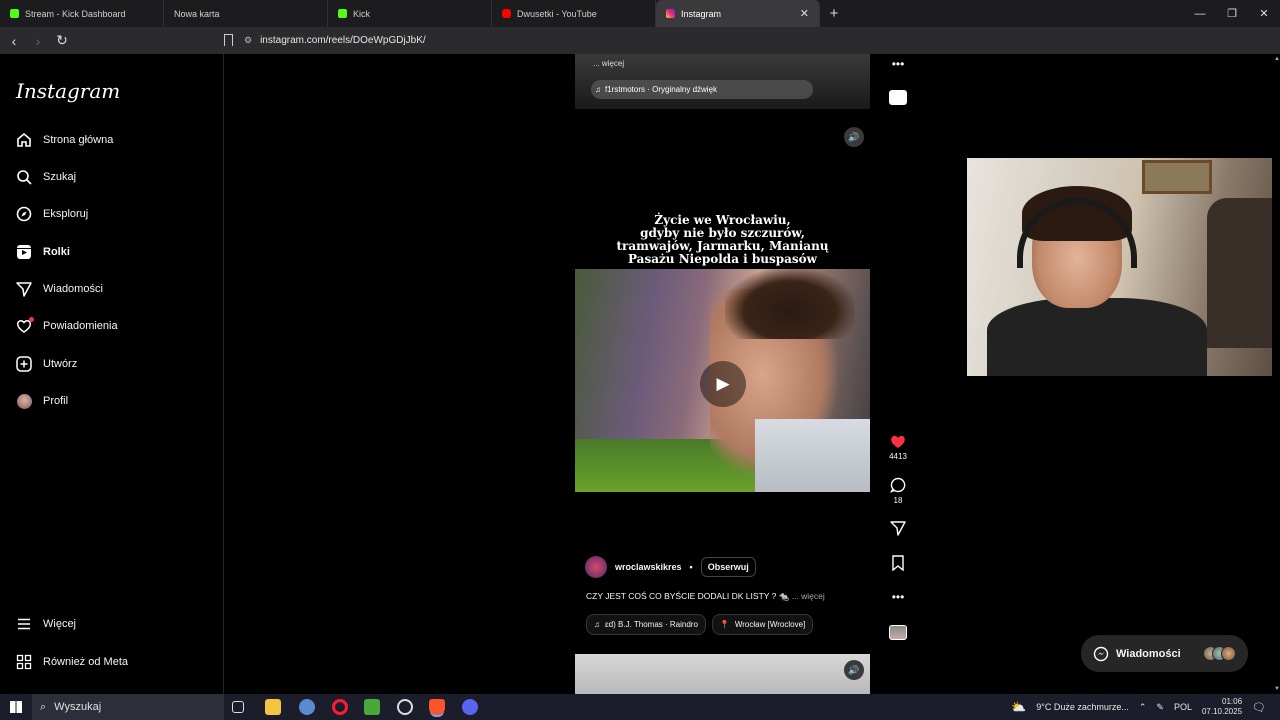 The width and height of the screenshot is (1280, 720). What do you see at coordinates (1097, 337) in the screenshot?
I see `streamer-body` at bounding box center [1097, 337].